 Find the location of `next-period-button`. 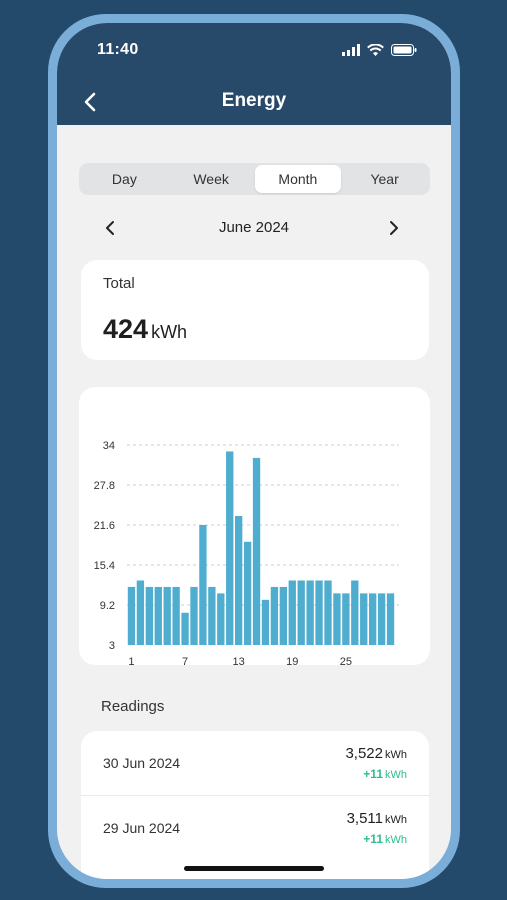

next-period-button is located at coordinates (394, 228).